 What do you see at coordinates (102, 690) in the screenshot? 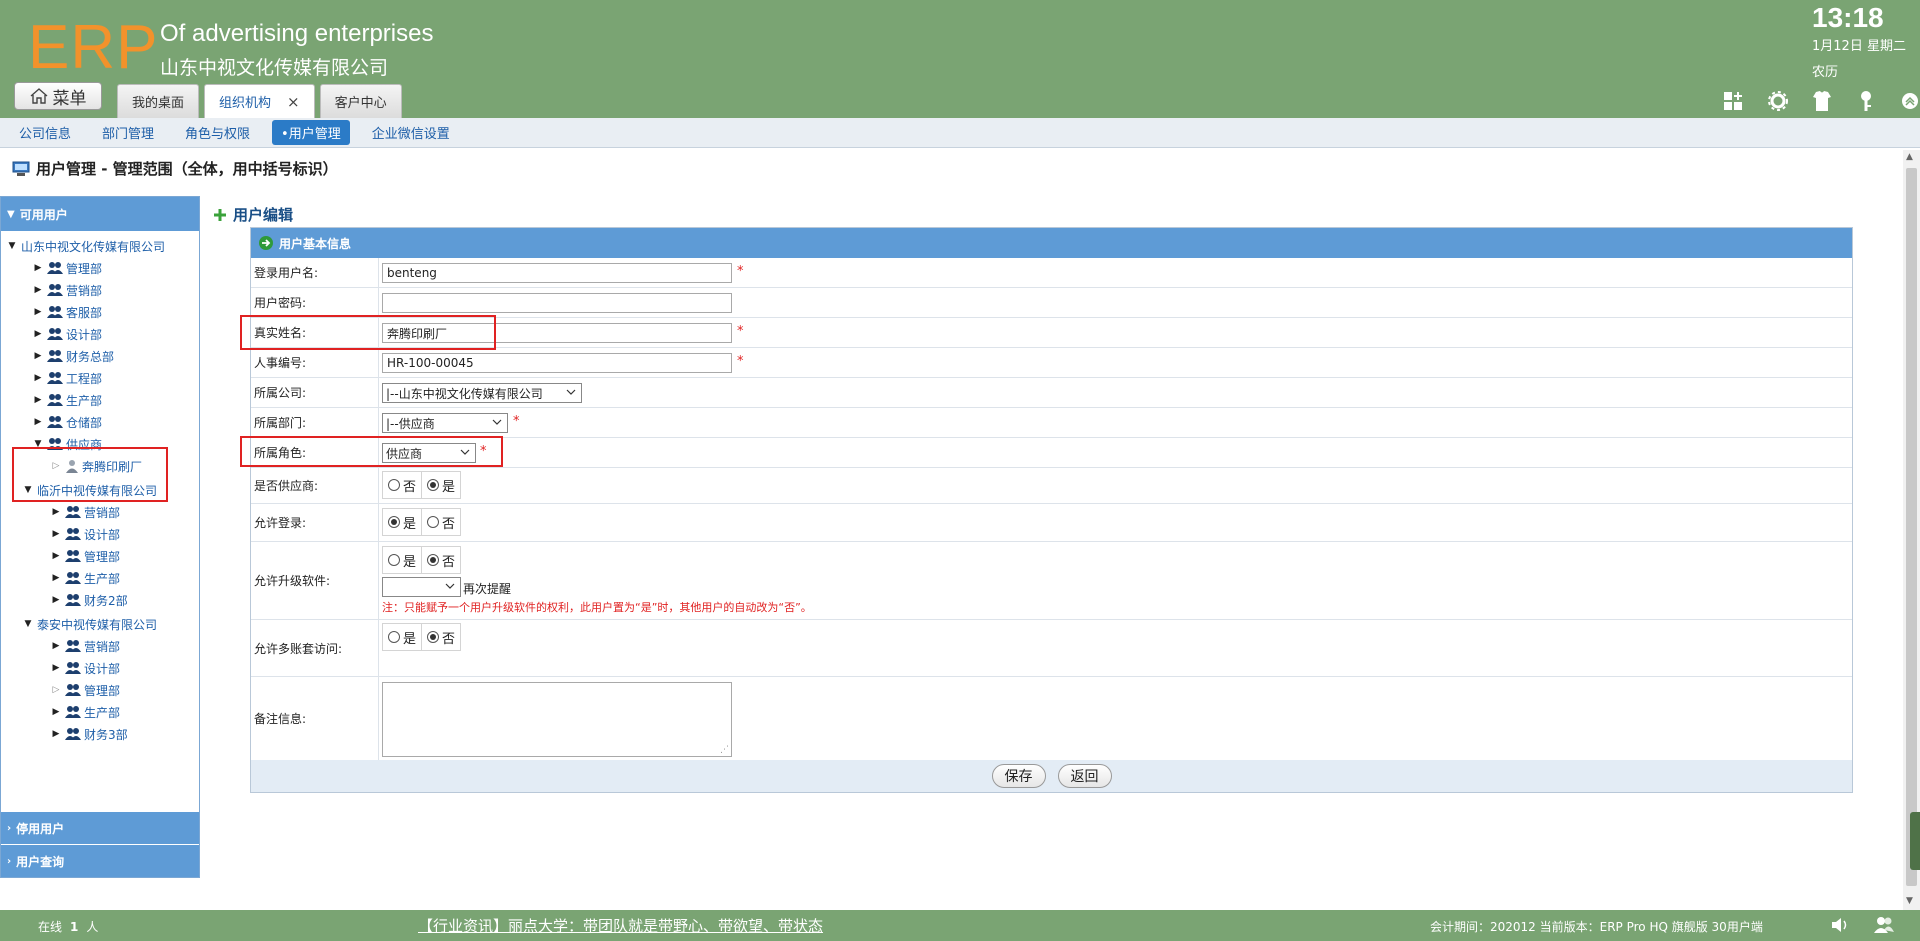
I see `tree-node-label: 管理部` at bounding box center [102, 690].